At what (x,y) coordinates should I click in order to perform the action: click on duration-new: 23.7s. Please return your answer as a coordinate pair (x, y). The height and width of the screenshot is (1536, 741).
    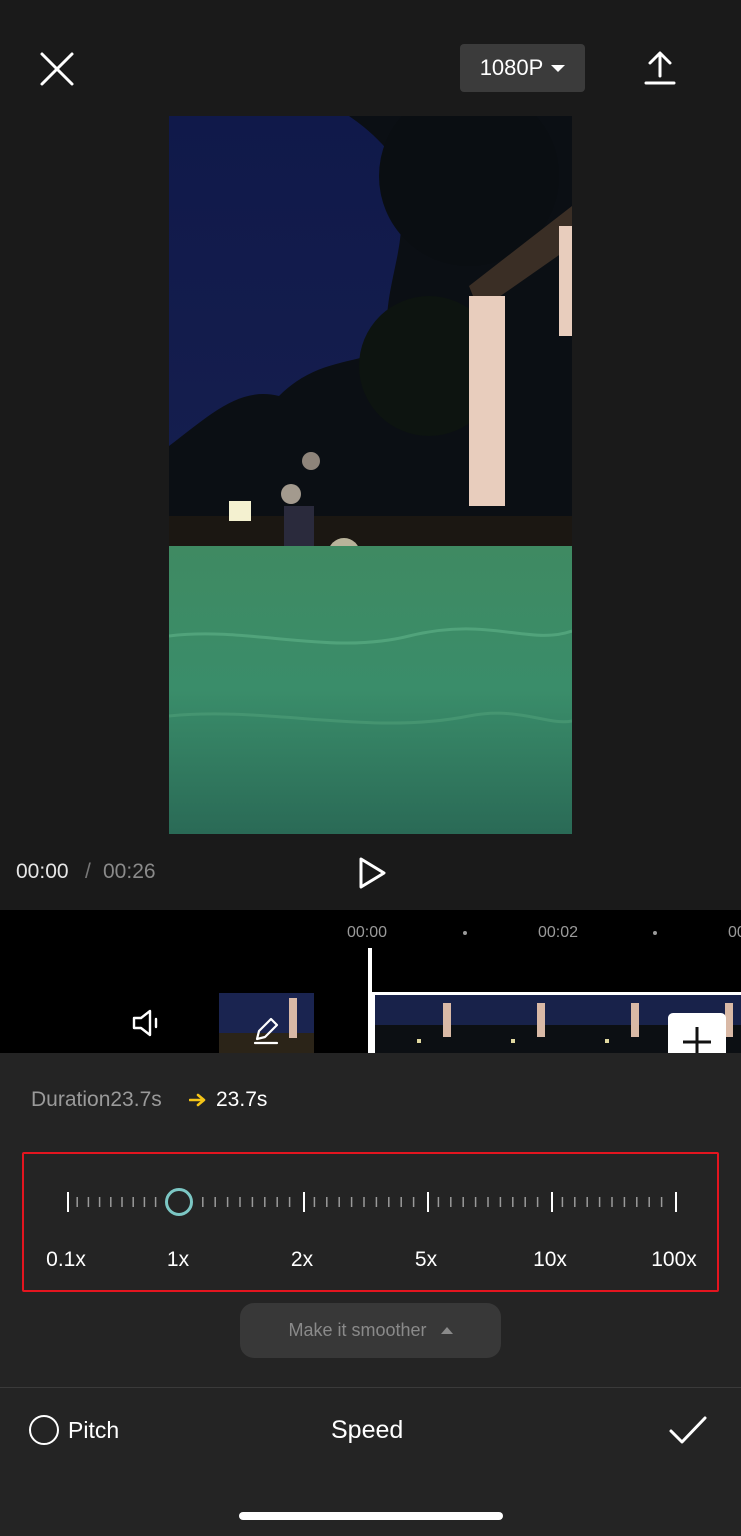
    Looking at the image, I should click on (242, 1099).